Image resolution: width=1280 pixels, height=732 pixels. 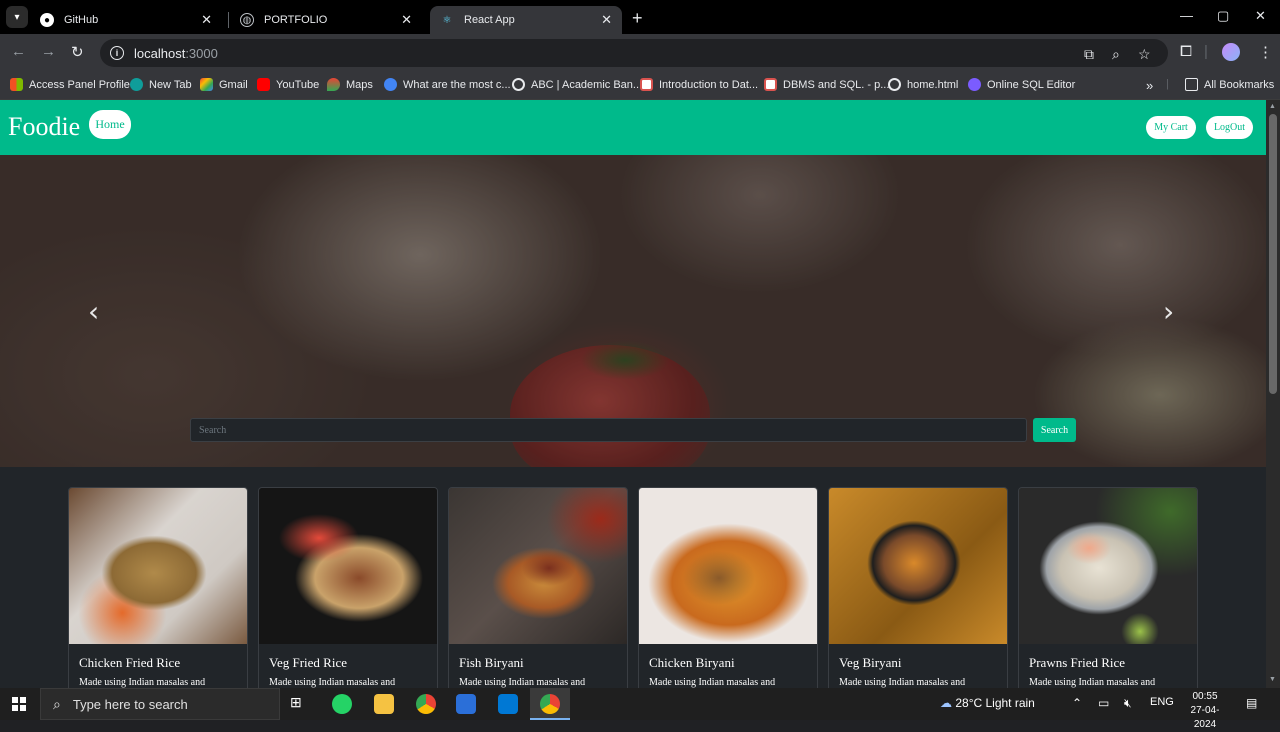 I want to click on tab-title: PORTFOLIO, so click(x=296, y=20).